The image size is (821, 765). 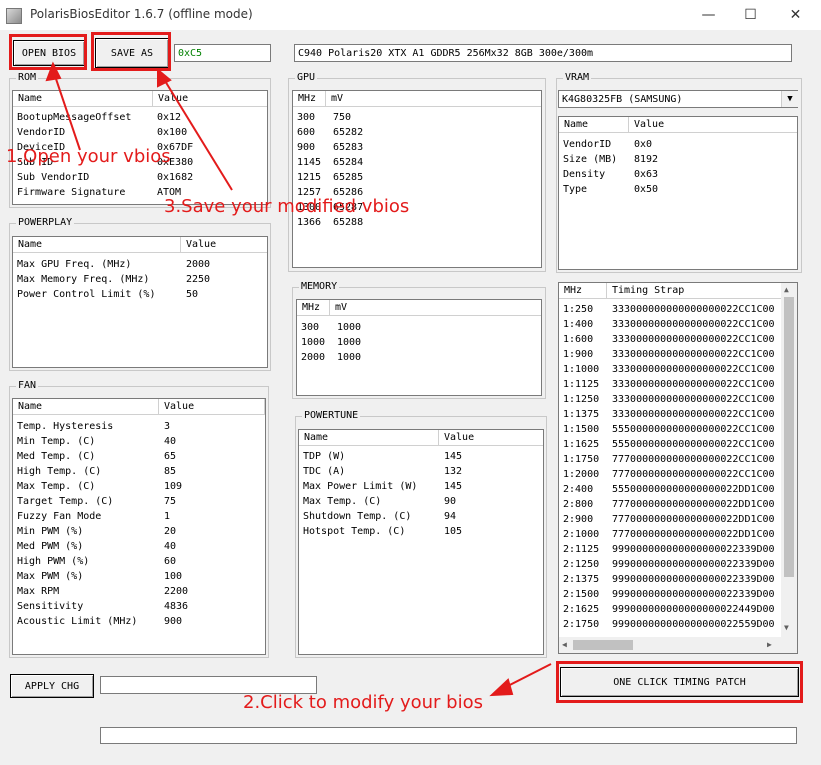 What do you see at coordinates (88, 156) in the screenshot?
I see `annotation-open: 1.Open your vbios` at bounding box center [88, 156].